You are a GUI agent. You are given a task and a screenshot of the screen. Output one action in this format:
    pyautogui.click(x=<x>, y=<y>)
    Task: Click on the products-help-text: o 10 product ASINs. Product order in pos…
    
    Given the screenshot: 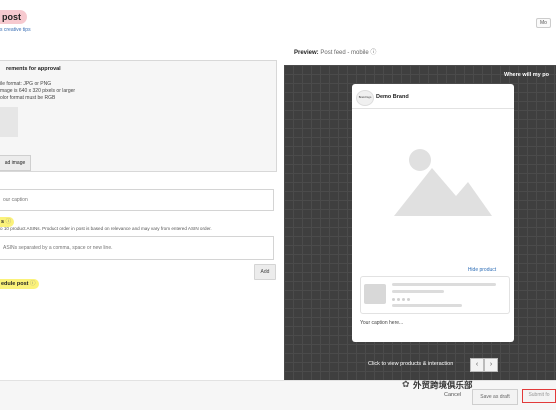 What is the action you would take?
    pyautogui.click(x=106, y=228)
    